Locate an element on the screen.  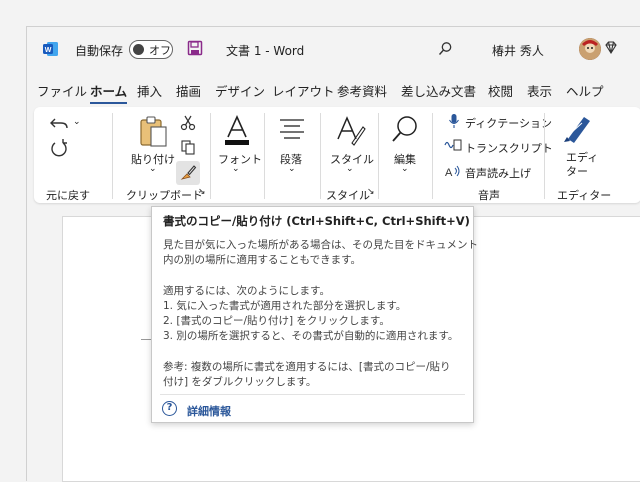
read-aloud-label: 音声読み上げ is located at coordinates (498, 173).